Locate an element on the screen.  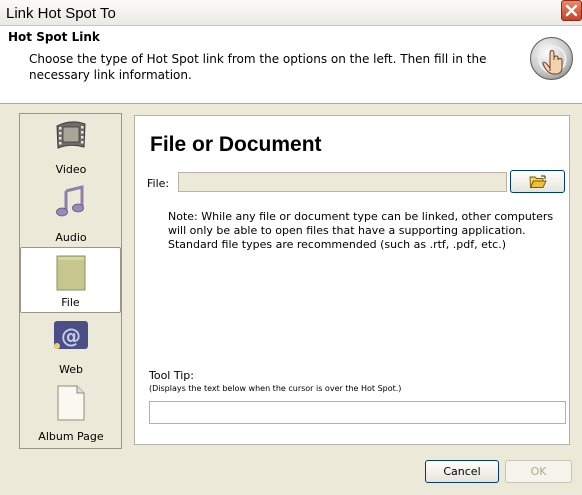
ok-button: OK is located at coordinates (538, 471).